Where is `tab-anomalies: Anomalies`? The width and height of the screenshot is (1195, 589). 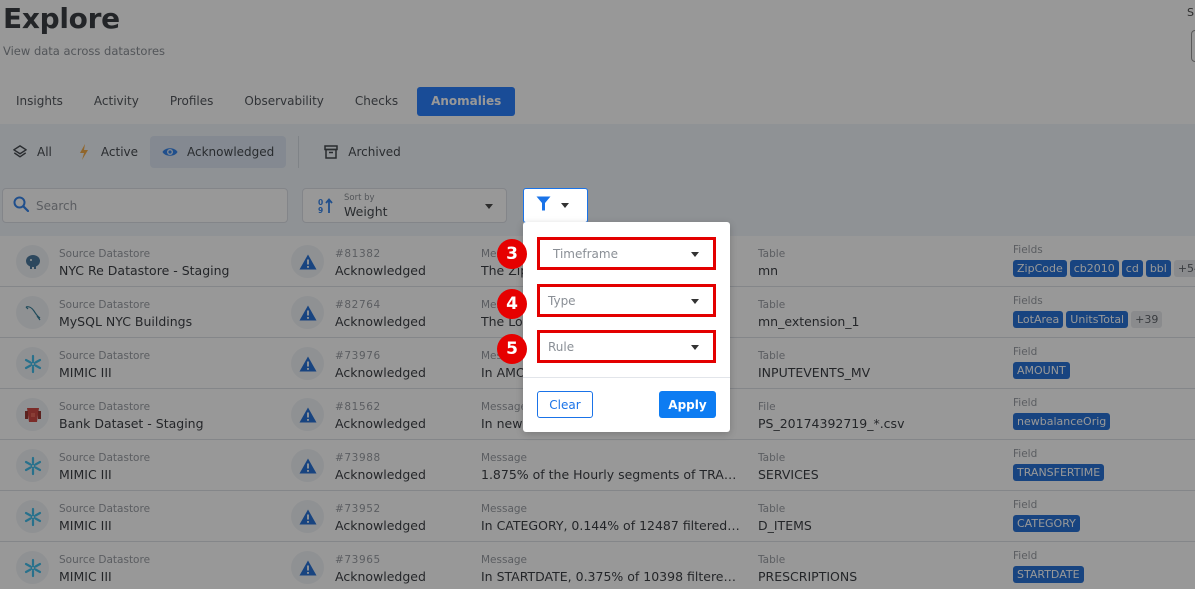 tab-anomalies: Anomalies is located at coordinates (466, 101).